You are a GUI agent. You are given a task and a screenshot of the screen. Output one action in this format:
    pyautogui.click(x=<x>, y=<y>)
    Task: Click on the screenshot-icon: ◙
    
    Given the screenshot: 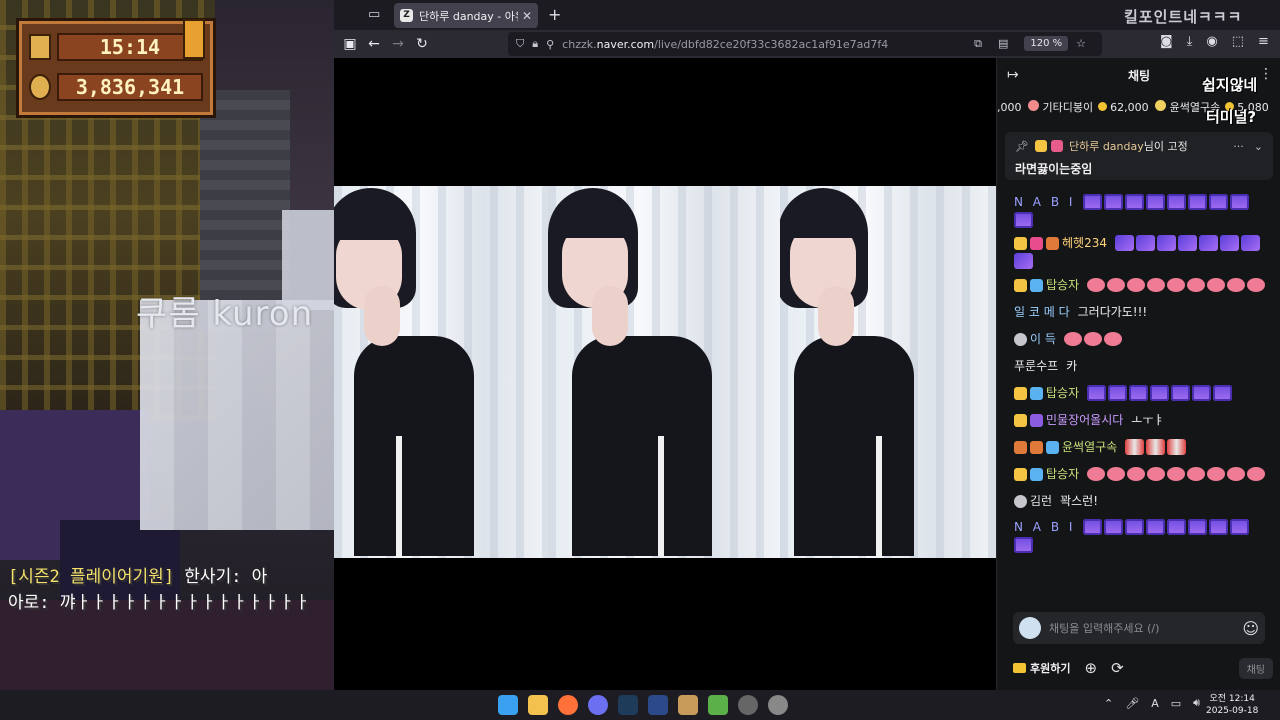 What is the action you would take?
    pyautogui.click(x=1166, y=41)
    